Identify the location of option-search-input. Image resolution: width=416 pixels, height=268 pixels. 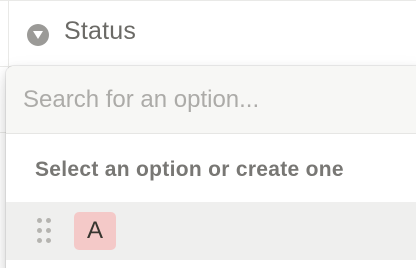
(213, 100).